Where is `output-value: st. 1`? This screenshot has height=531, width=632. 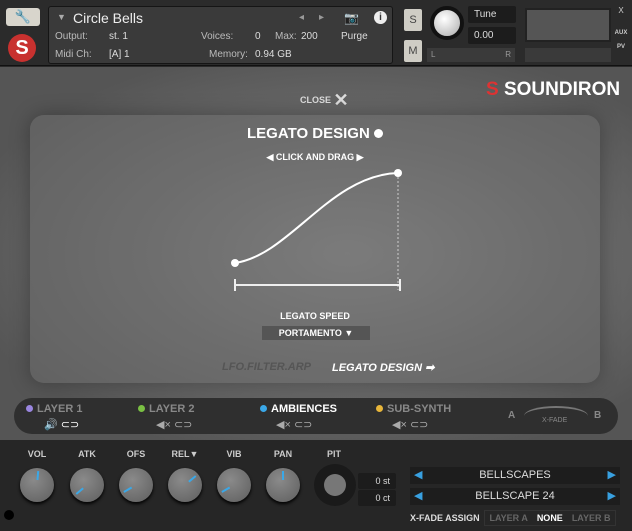
output-value: st. 1 is located at coordinates (118, 36).